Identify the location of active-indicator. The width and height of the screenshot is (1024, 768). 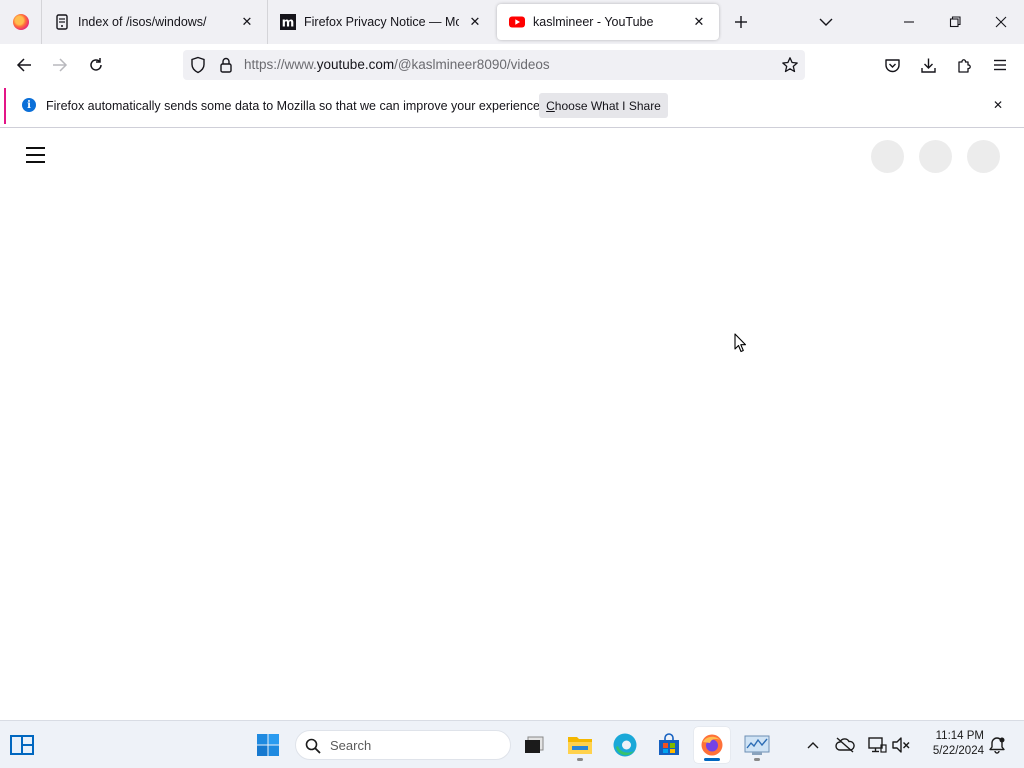
(712, 759).